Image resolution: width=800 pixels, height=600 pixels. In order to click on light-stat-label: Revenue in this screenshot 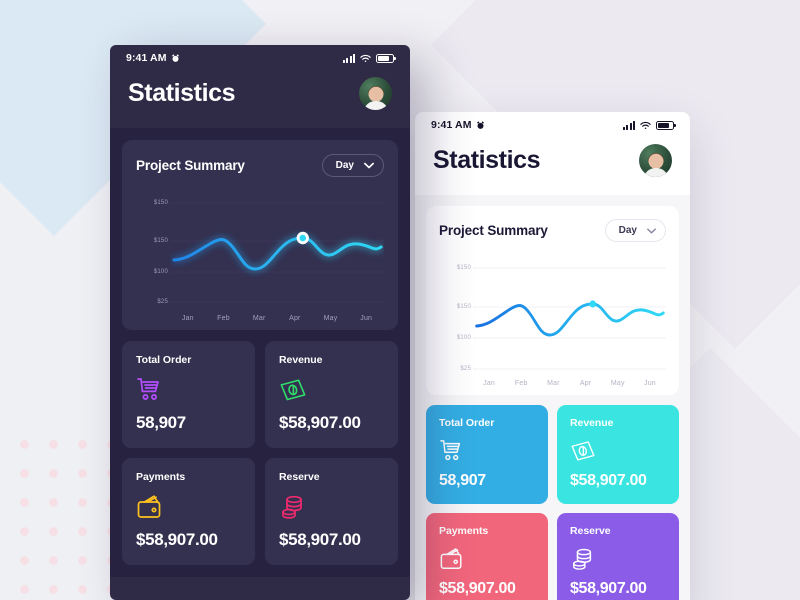, I will do `click(592, 423)`.